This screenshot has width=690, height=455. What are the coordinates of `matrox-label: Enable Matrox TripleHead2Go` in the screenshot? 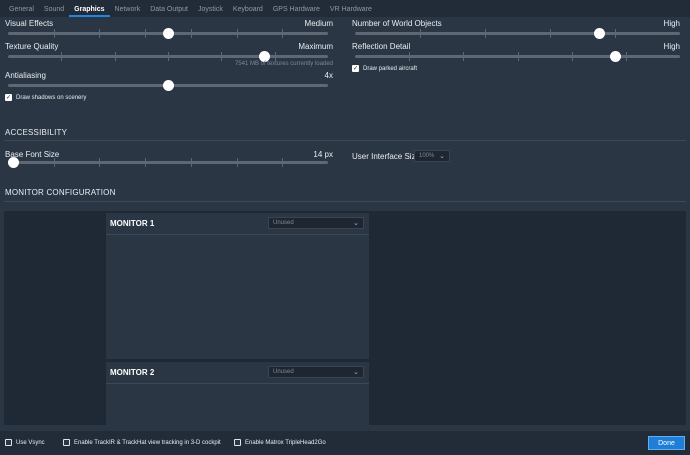 It's located at (285, 442).